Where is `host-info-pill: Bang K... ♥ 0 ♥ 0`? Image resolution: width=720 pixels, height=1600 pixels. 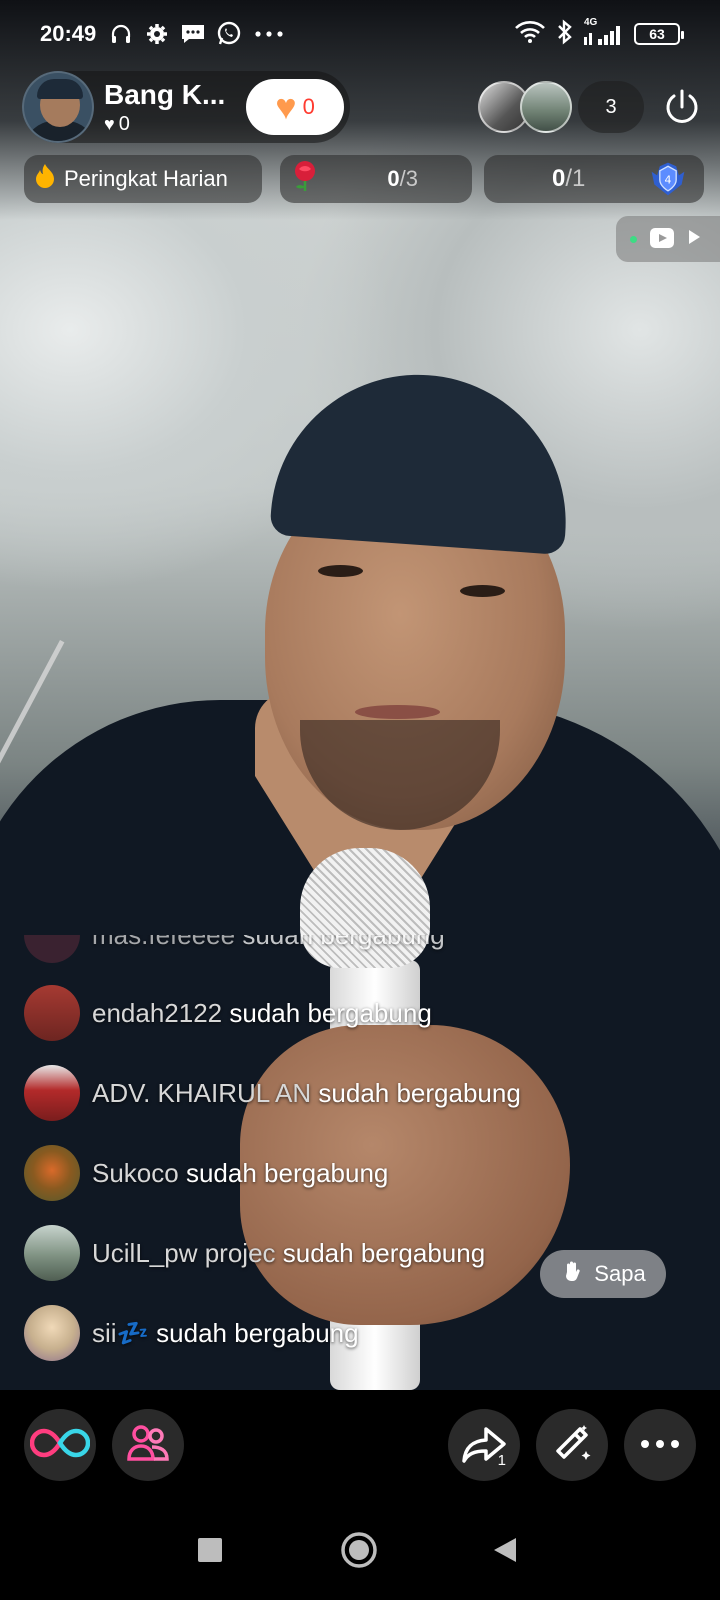
host-info-pill: Bang K... ♥ 0 ♥ 0 is located at coordinates (186, 107).